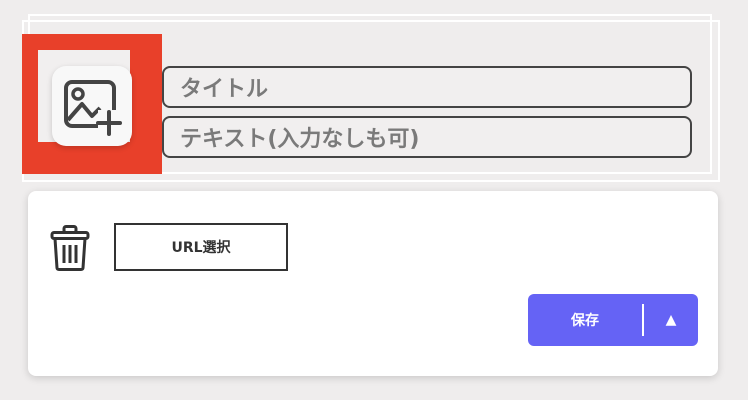 The width and height of the screenshot is (748, 400). I want to click on url-select-button: URL選択, so click(201, 247).